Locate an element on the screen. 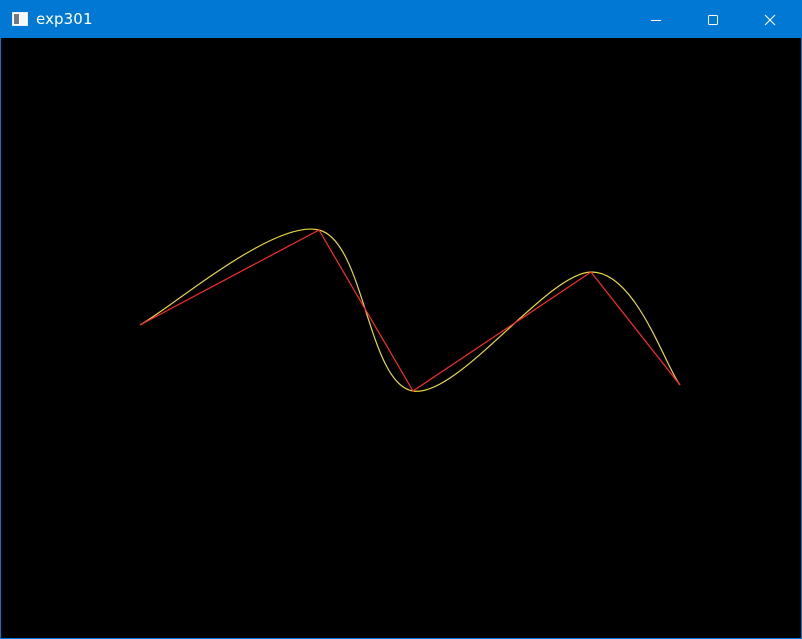 Image resolution: width=802 pixels, height=639 pixels. minimize-icon is located at coordinates (656, 20).